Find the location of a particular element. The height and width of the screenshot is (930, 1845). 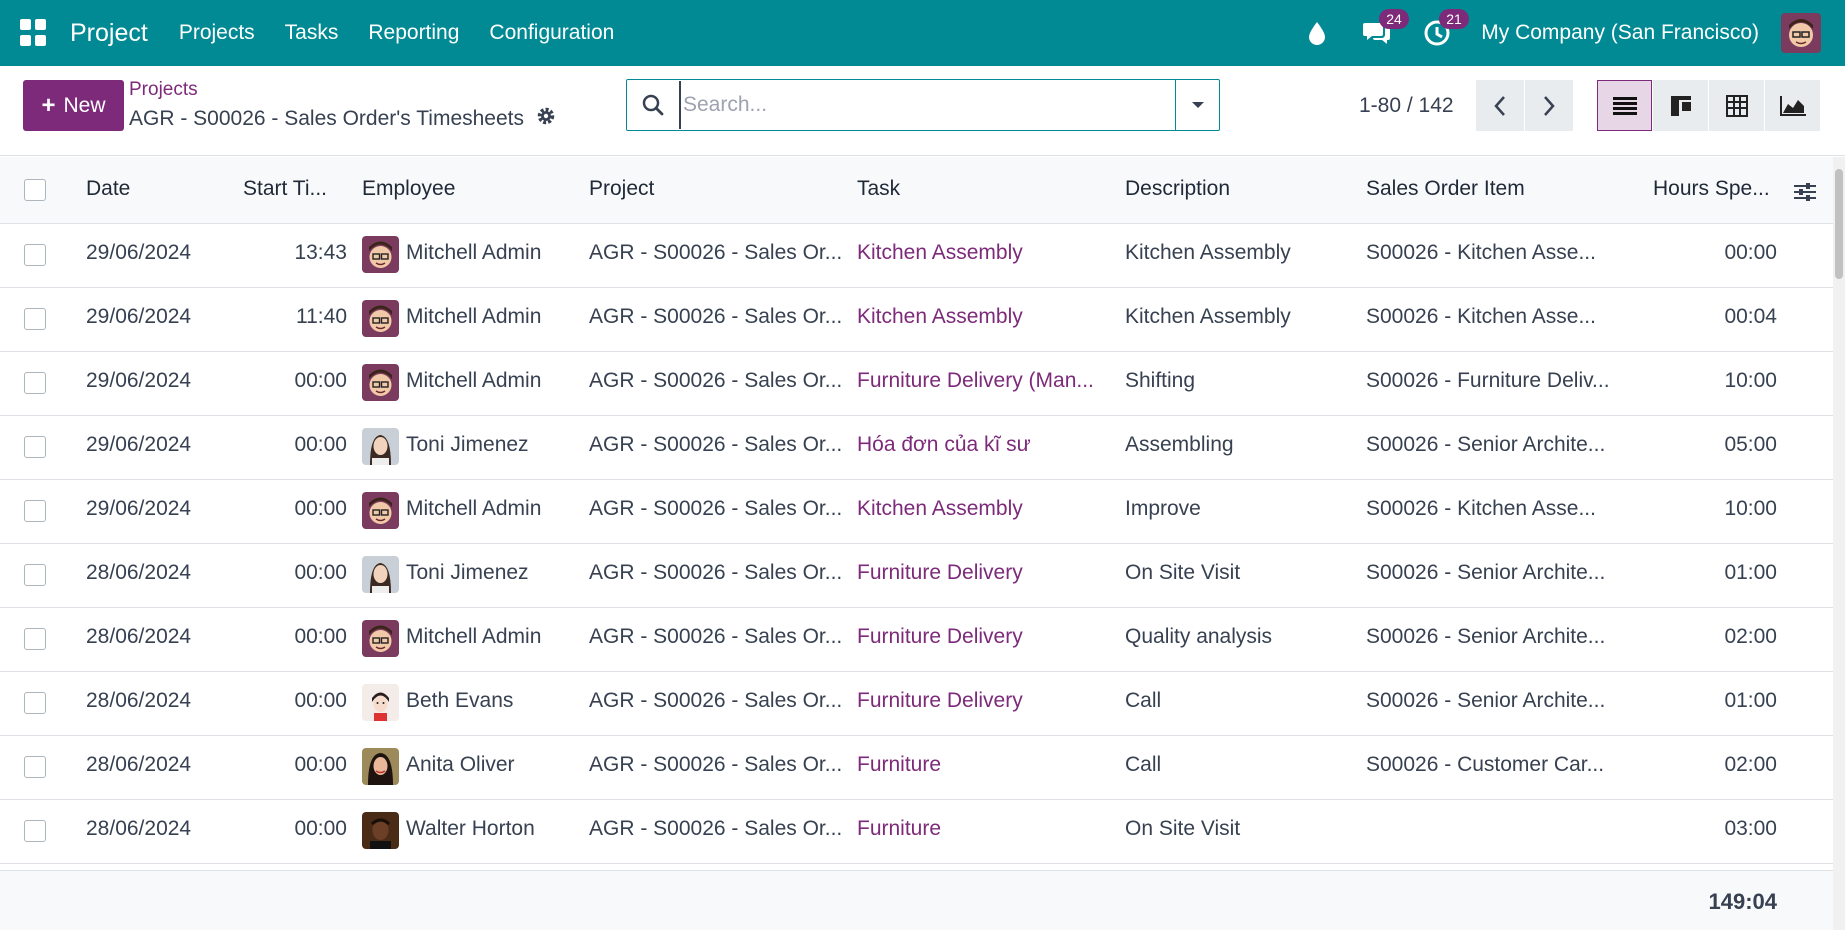

cell-description: Quality analysis is located at coordinates (1199, 636).